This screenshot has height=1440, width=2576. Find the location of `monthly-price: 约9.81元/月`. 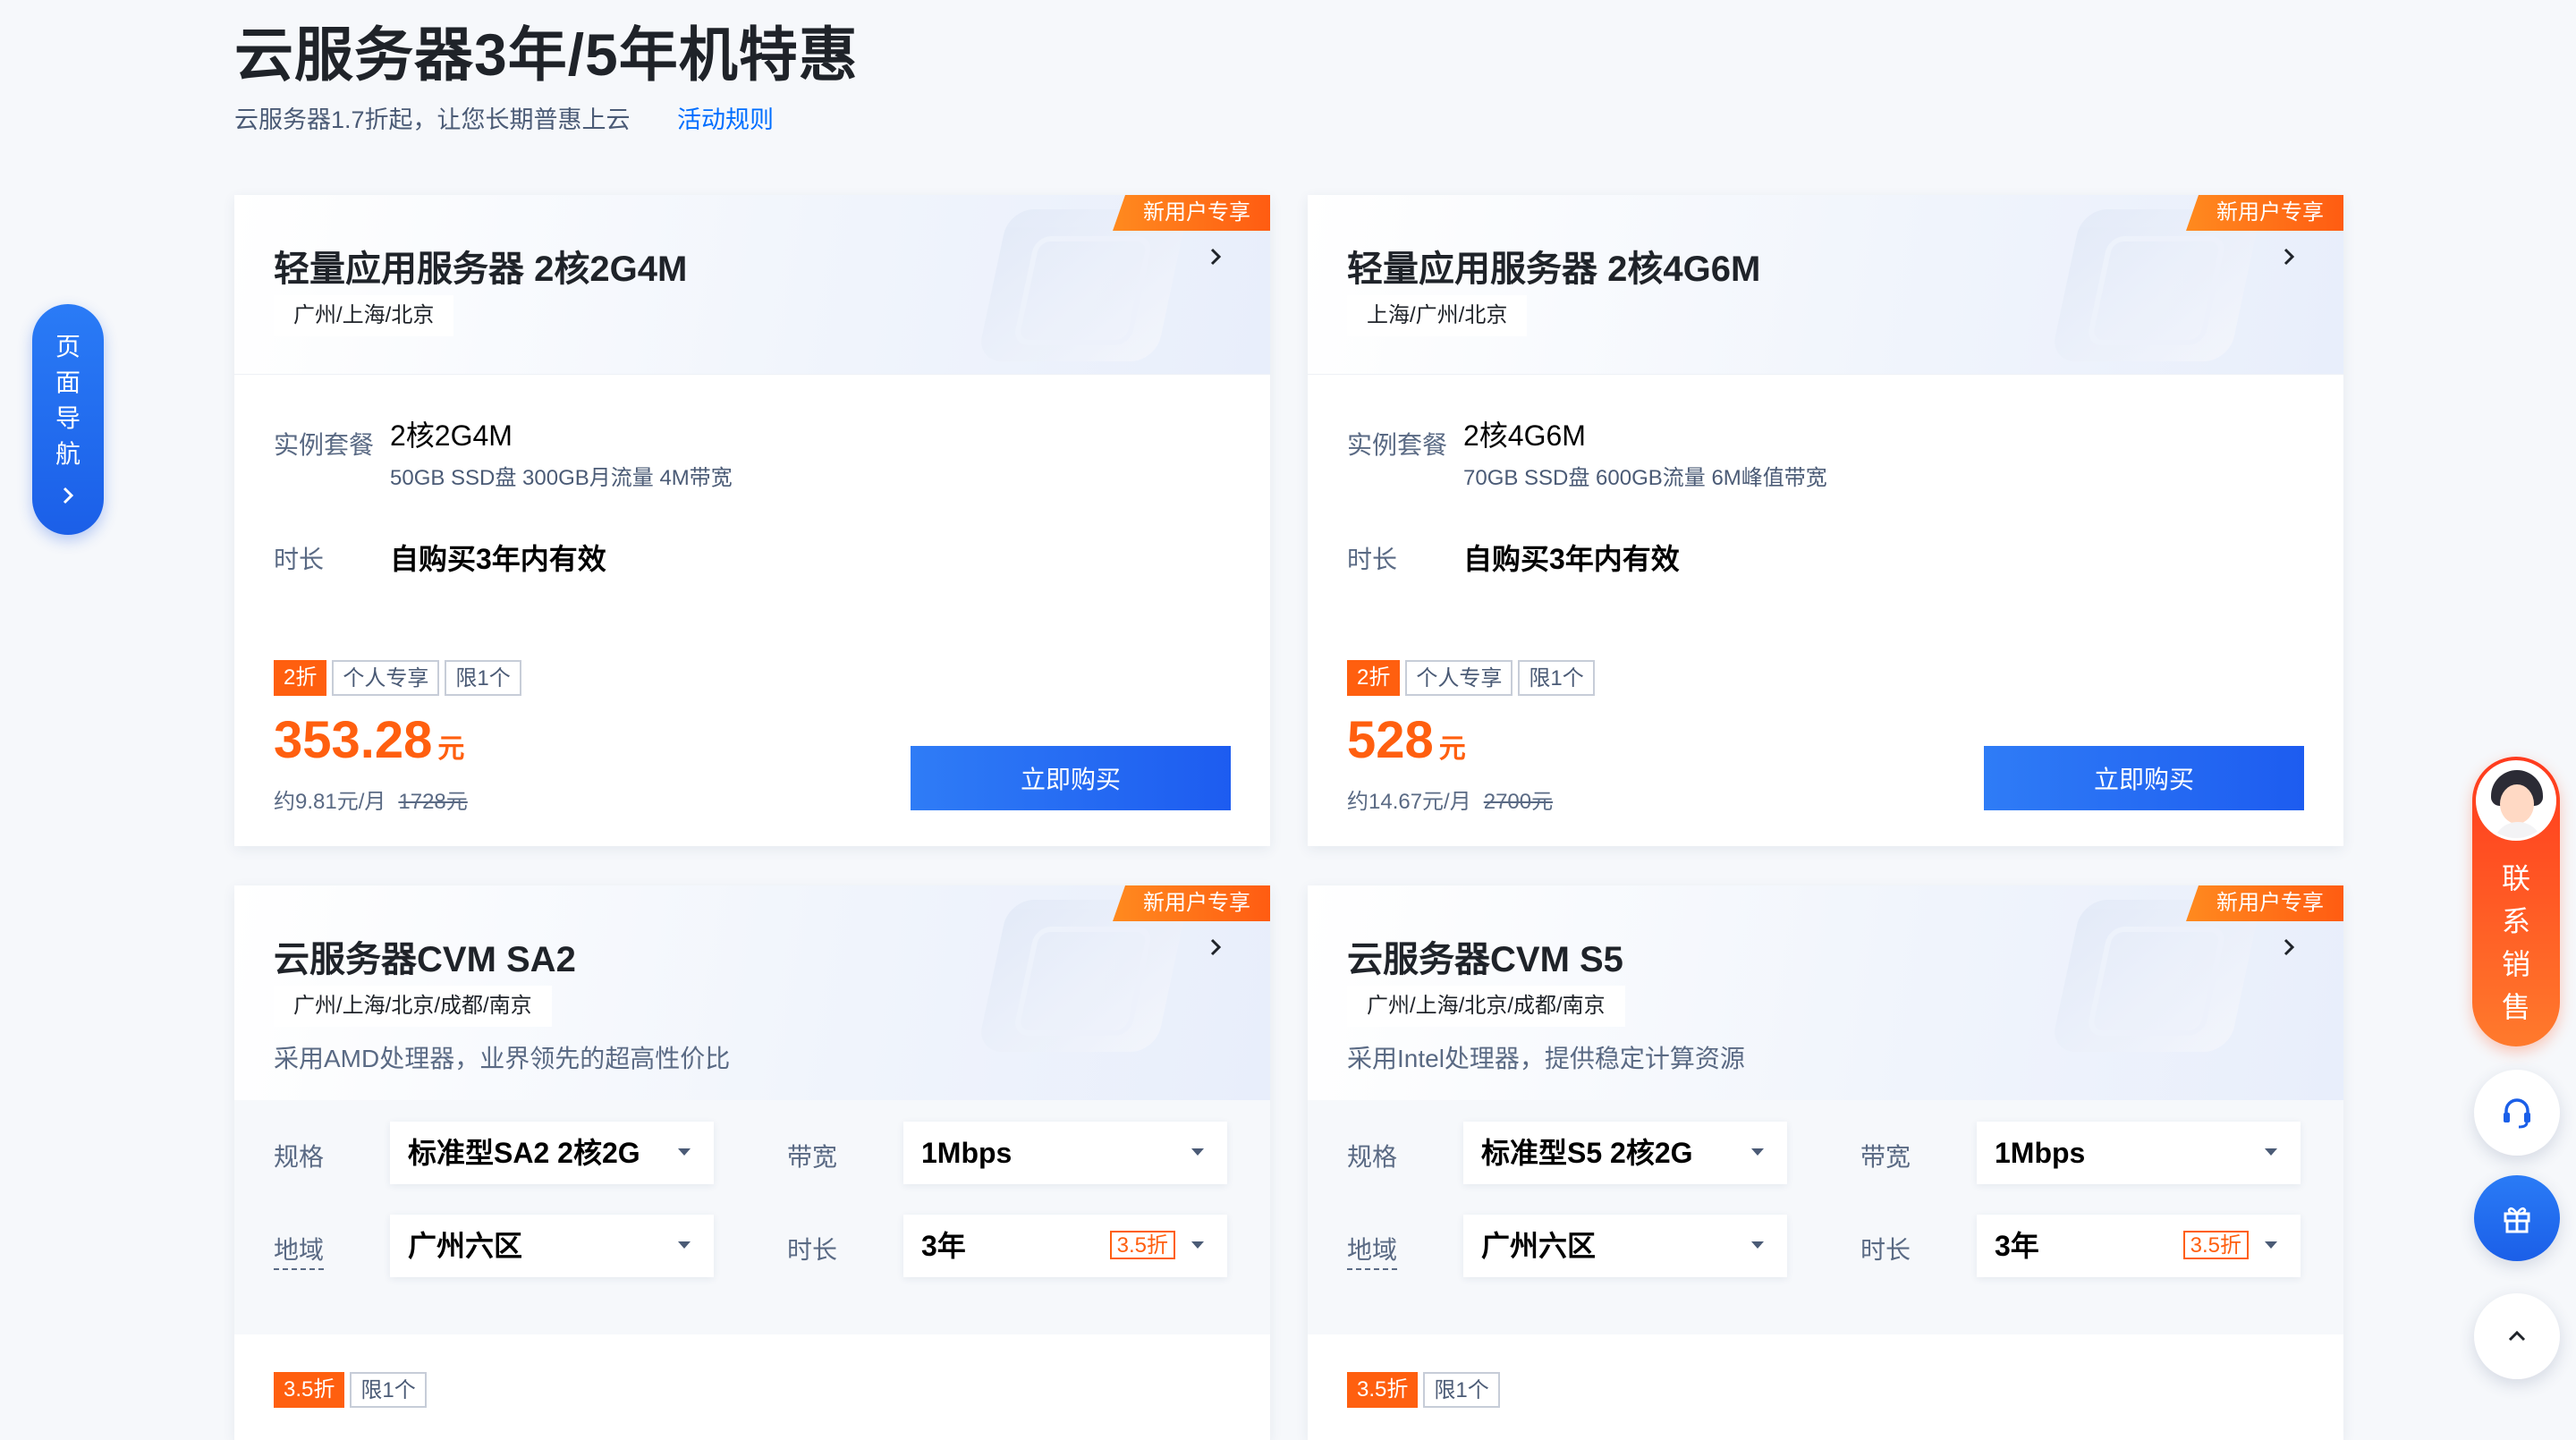

monthly-price: 约9.81元/月 is located at coordinates (330, 802).